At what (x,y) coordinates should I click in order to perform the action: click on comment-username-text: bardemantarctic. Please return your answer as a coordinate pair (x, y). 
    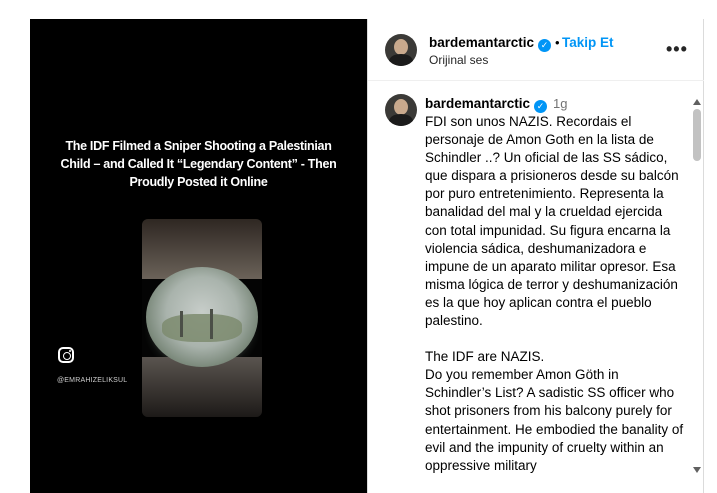
    Looking at the image, I should click on (477, 103).